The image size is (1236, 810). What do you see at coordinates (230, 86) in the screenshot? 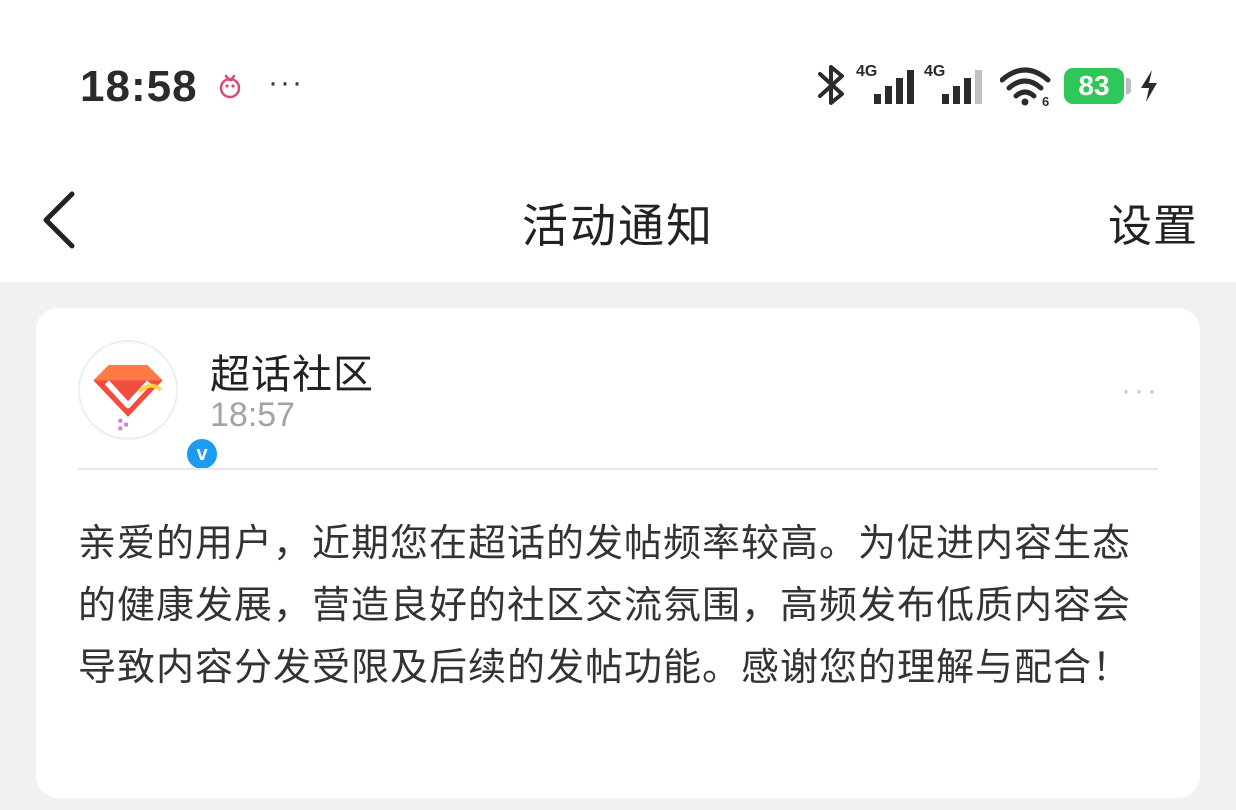
I see `notification-app-icon` at bounding box center [230, 86].